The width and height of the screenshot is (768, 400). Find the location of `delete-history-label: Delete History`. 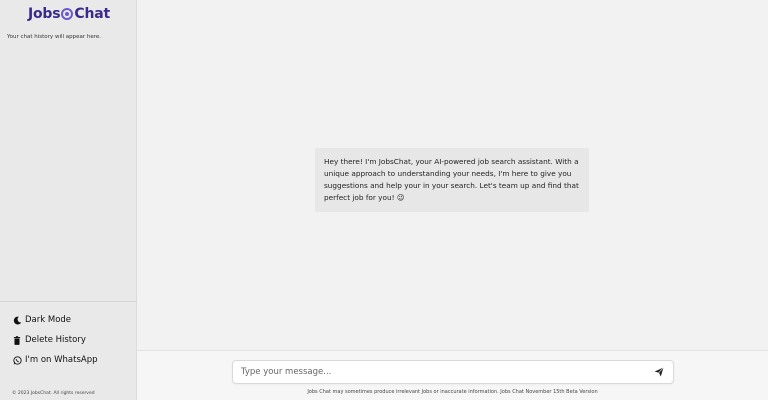

delete-history-label: Delete History is located at coordinates (55, 340).